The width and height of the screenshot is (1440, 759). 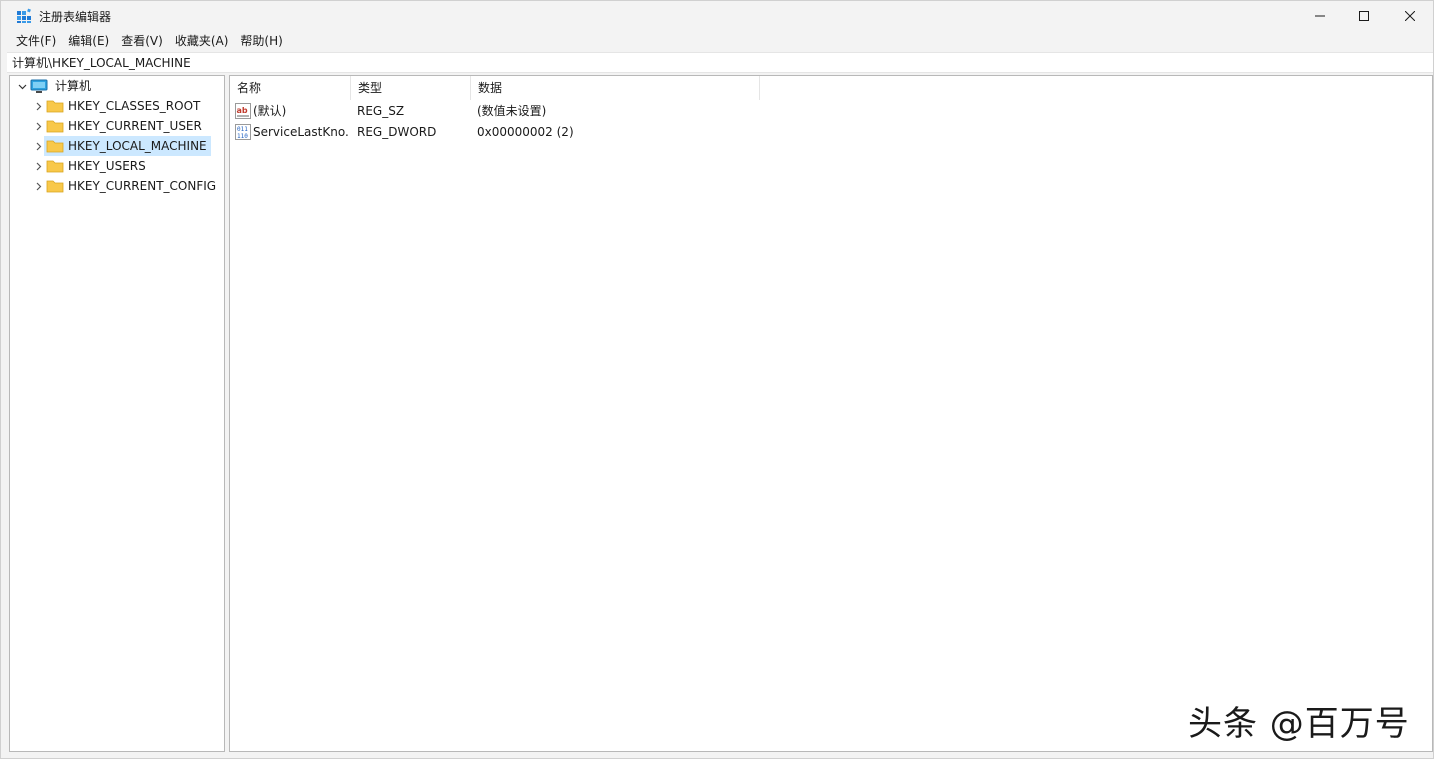 I want to click on column-header-name: 名称, so click(x=290, y=88).